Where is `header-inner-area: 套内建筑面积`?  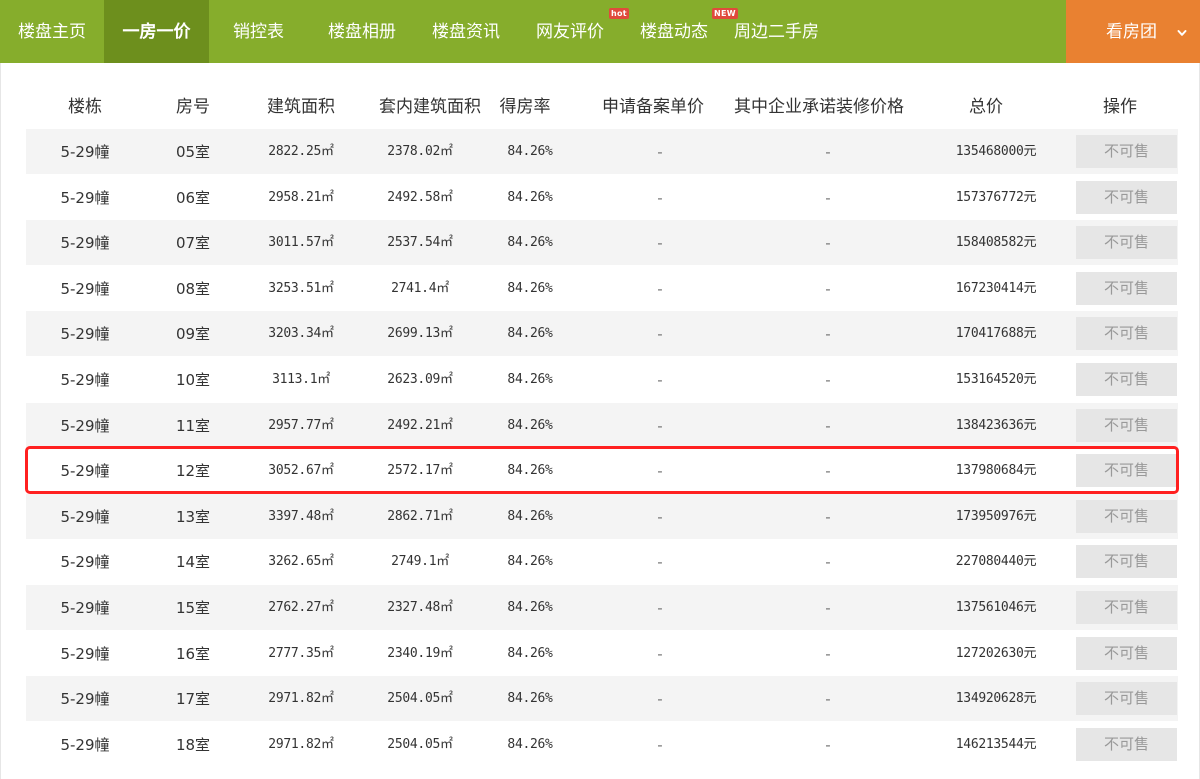 header-inner-area: 套内建筑面积 is located at coordinates (430, 107).